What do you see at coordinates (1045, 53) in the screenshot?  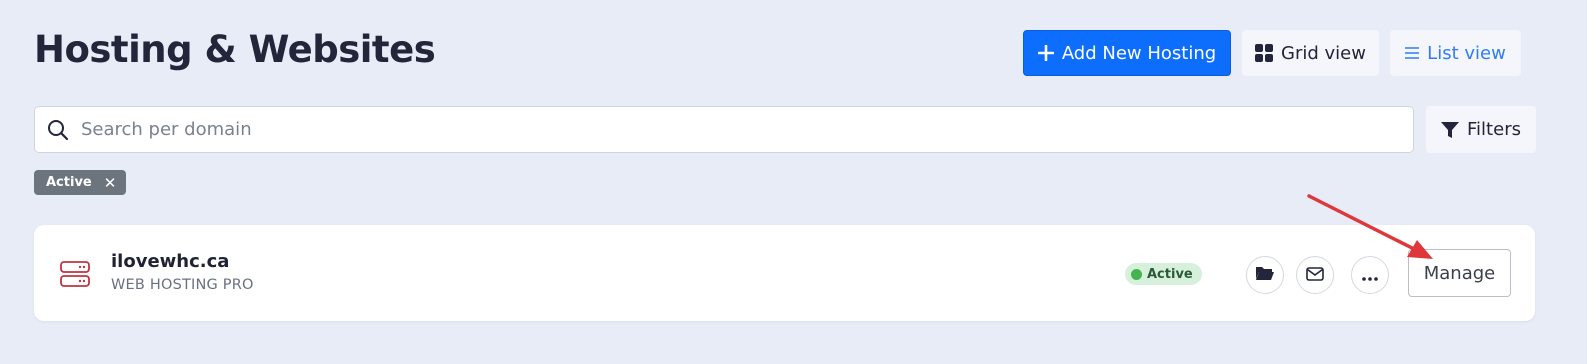 I see `plus-icon` at bounding box center [1045, 53].